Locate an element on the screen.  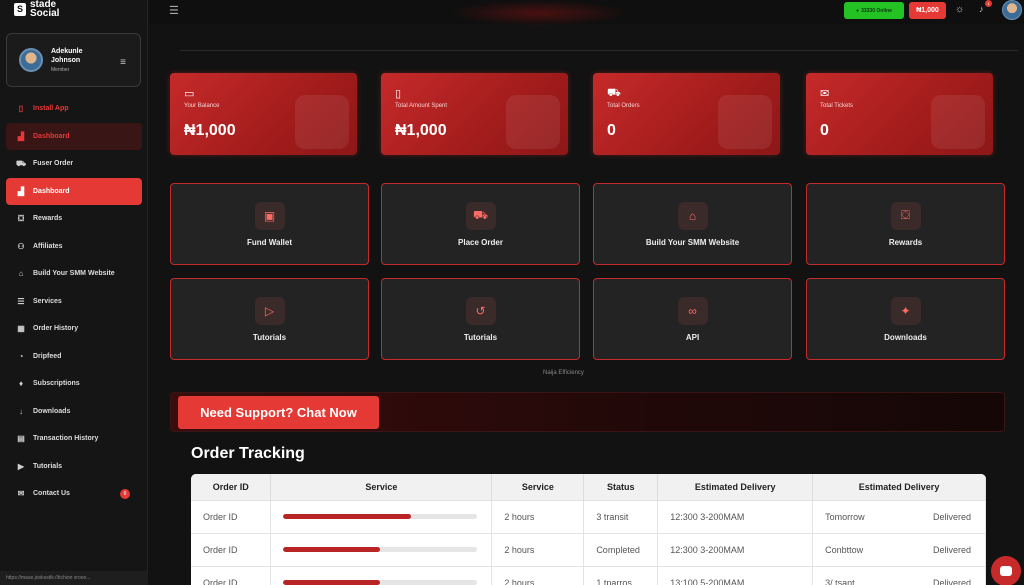
contact-badge: 0 is located at coordinates (125, 493).